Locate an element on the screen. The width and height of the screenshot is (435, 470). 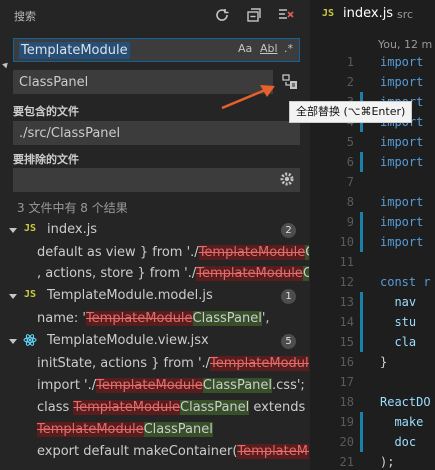
line-number: 15 is located at coordinates (346, 342).